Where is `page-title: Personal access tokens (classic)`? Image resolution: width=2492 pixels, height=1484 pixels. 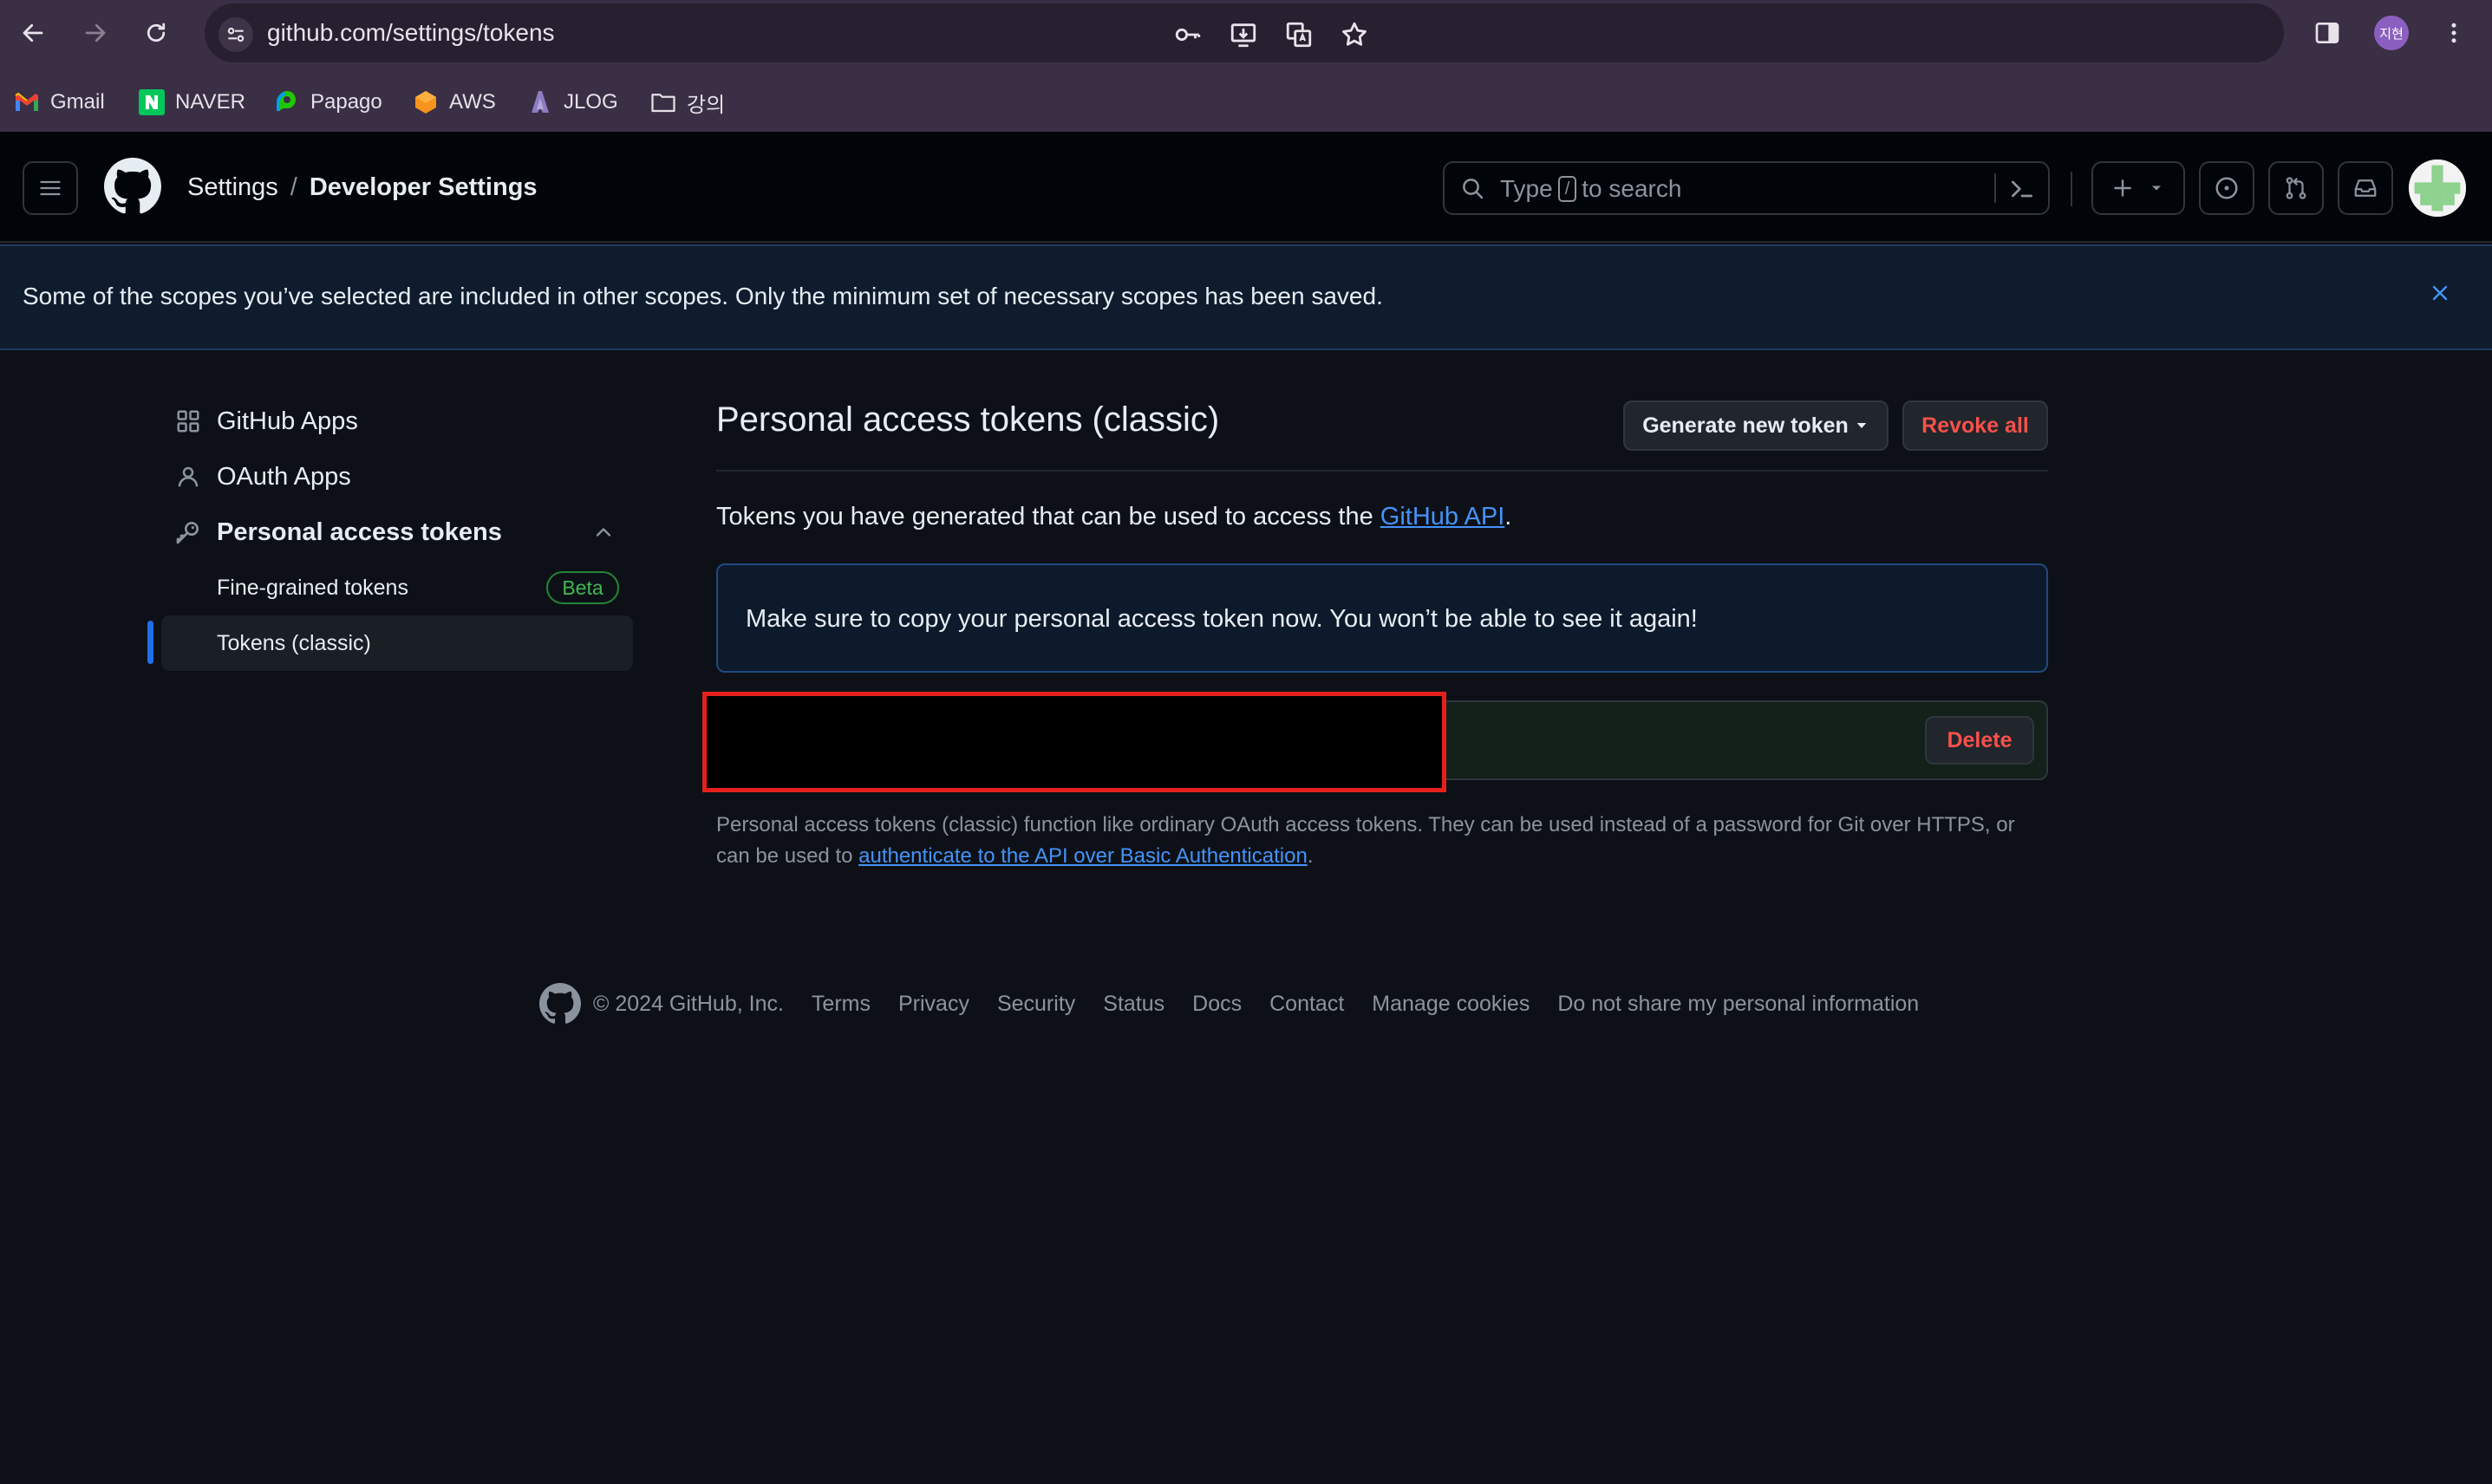
page-title: Personal access tokens (classic) is located at coordinates (968, 419).